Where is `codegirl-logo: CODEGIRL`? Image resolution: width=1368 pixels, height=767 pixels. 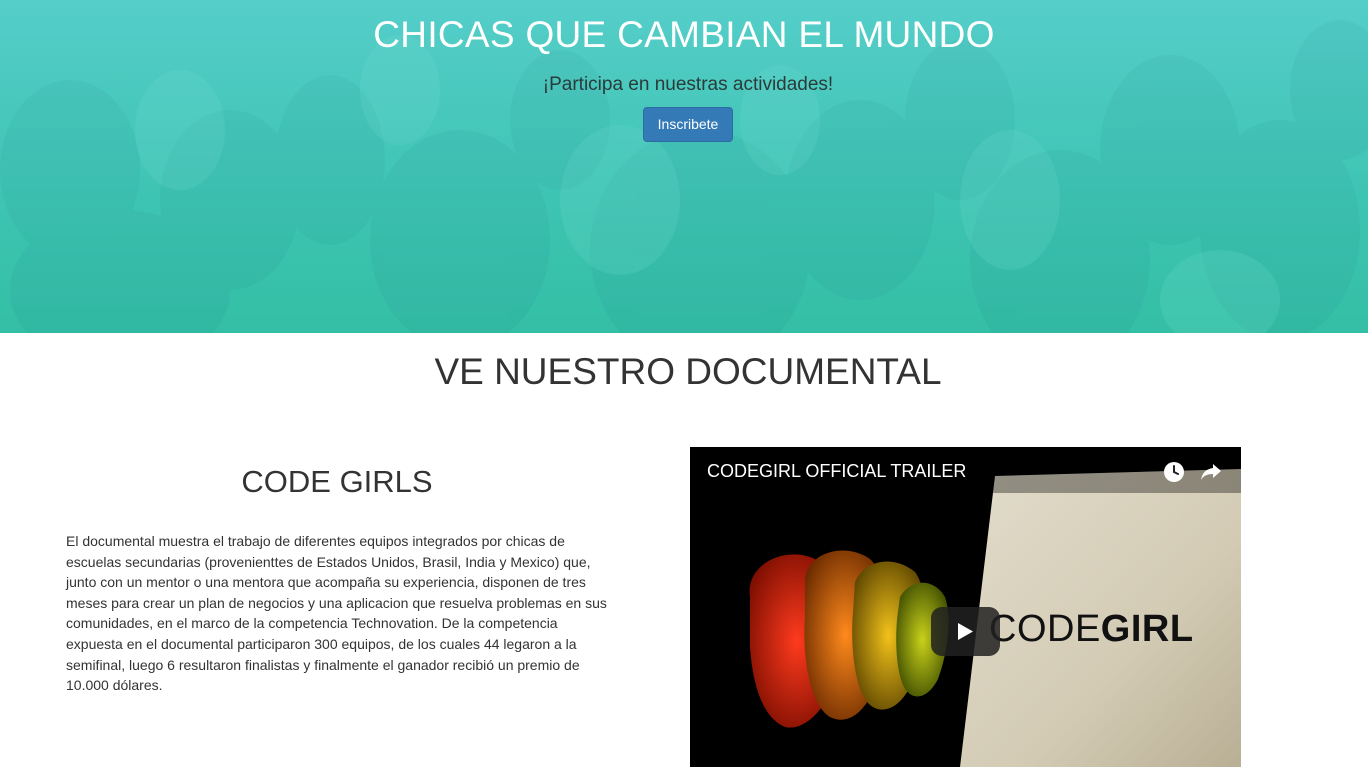 codegirl-logo: CODEGIRL is located at coordinates (1091, 629).